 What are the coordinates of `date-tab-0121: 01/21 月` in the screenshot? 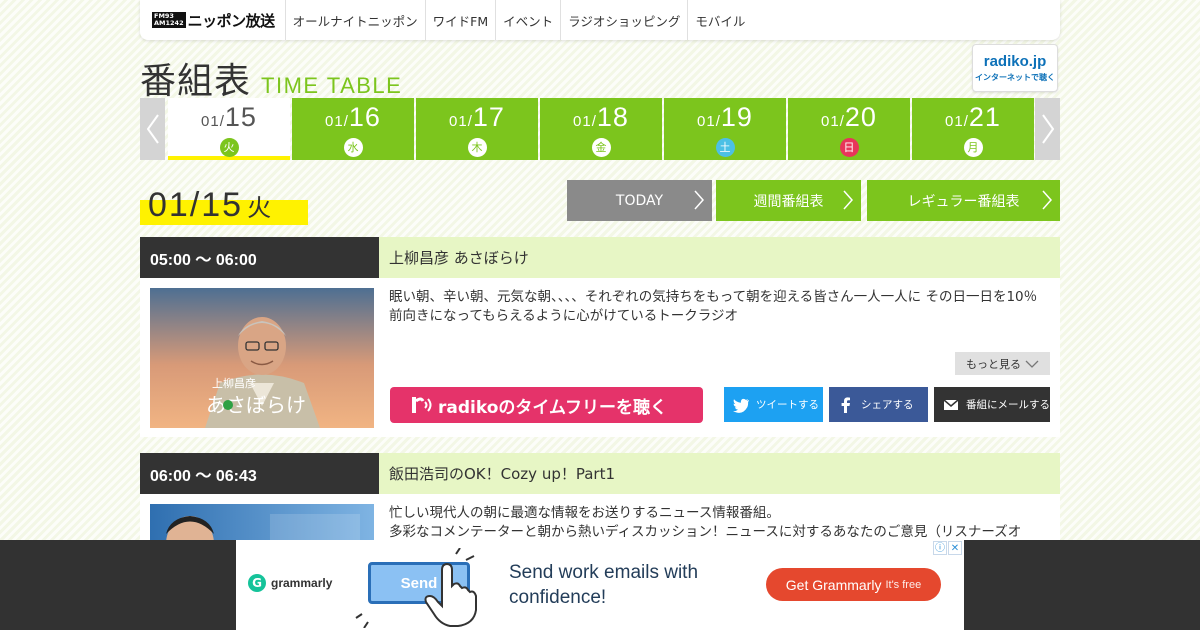 It's located at (973, 129).